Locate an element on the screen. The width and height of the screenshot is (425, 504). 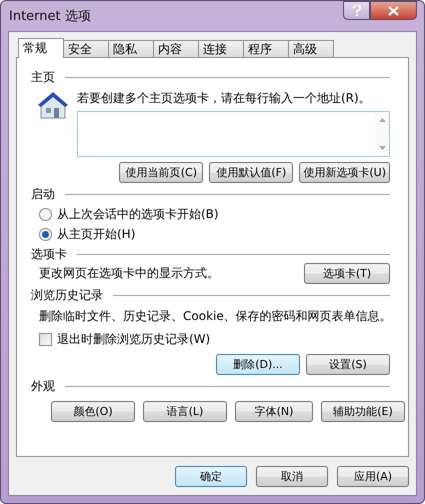
button: 应用(A) is located at coordinates (373, 476).